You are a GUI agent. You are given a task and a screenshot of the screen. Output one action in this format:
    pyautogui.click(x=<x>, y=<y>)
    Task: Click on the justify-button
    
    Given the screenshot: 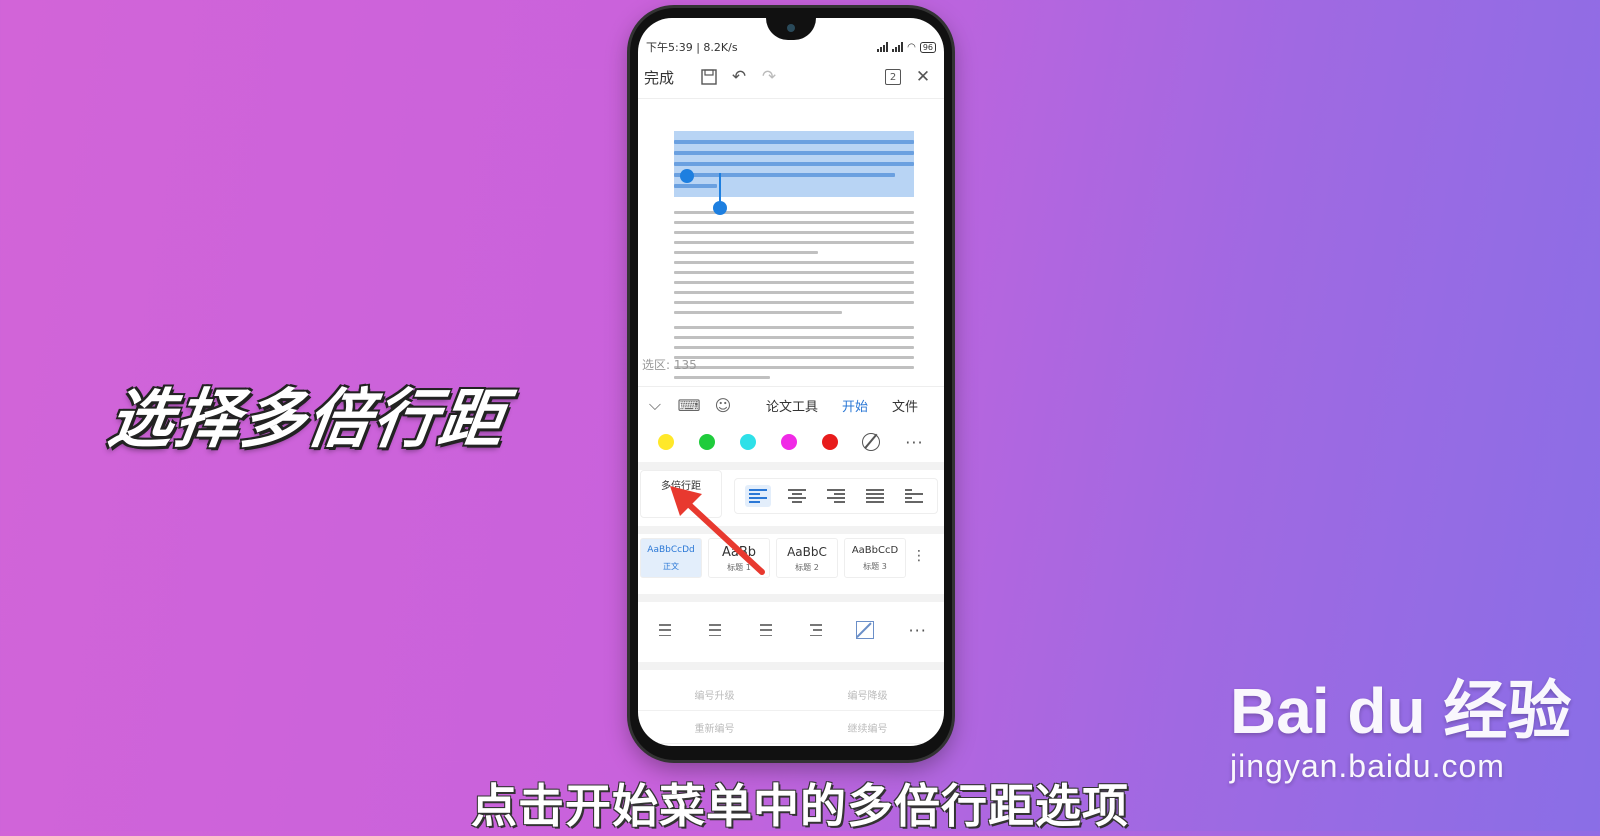 What is the action you would take?
    pyautogui.click(x=875, y=496)
    